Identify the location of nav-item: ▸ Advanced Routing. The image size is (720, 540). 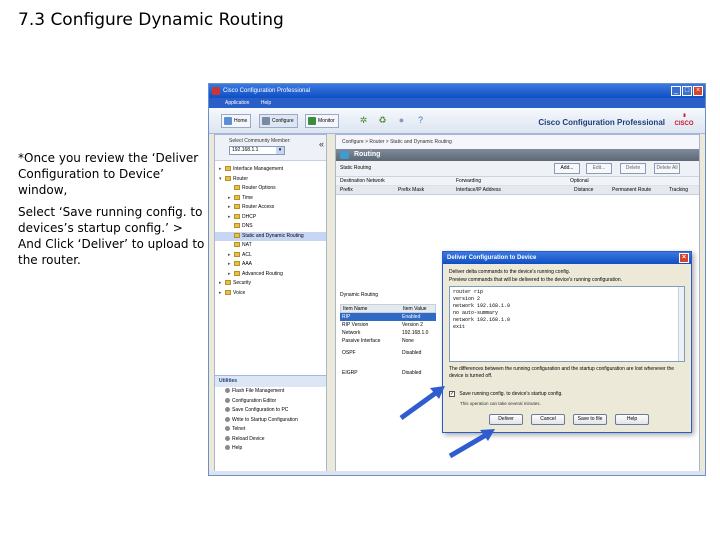
(270, 275).